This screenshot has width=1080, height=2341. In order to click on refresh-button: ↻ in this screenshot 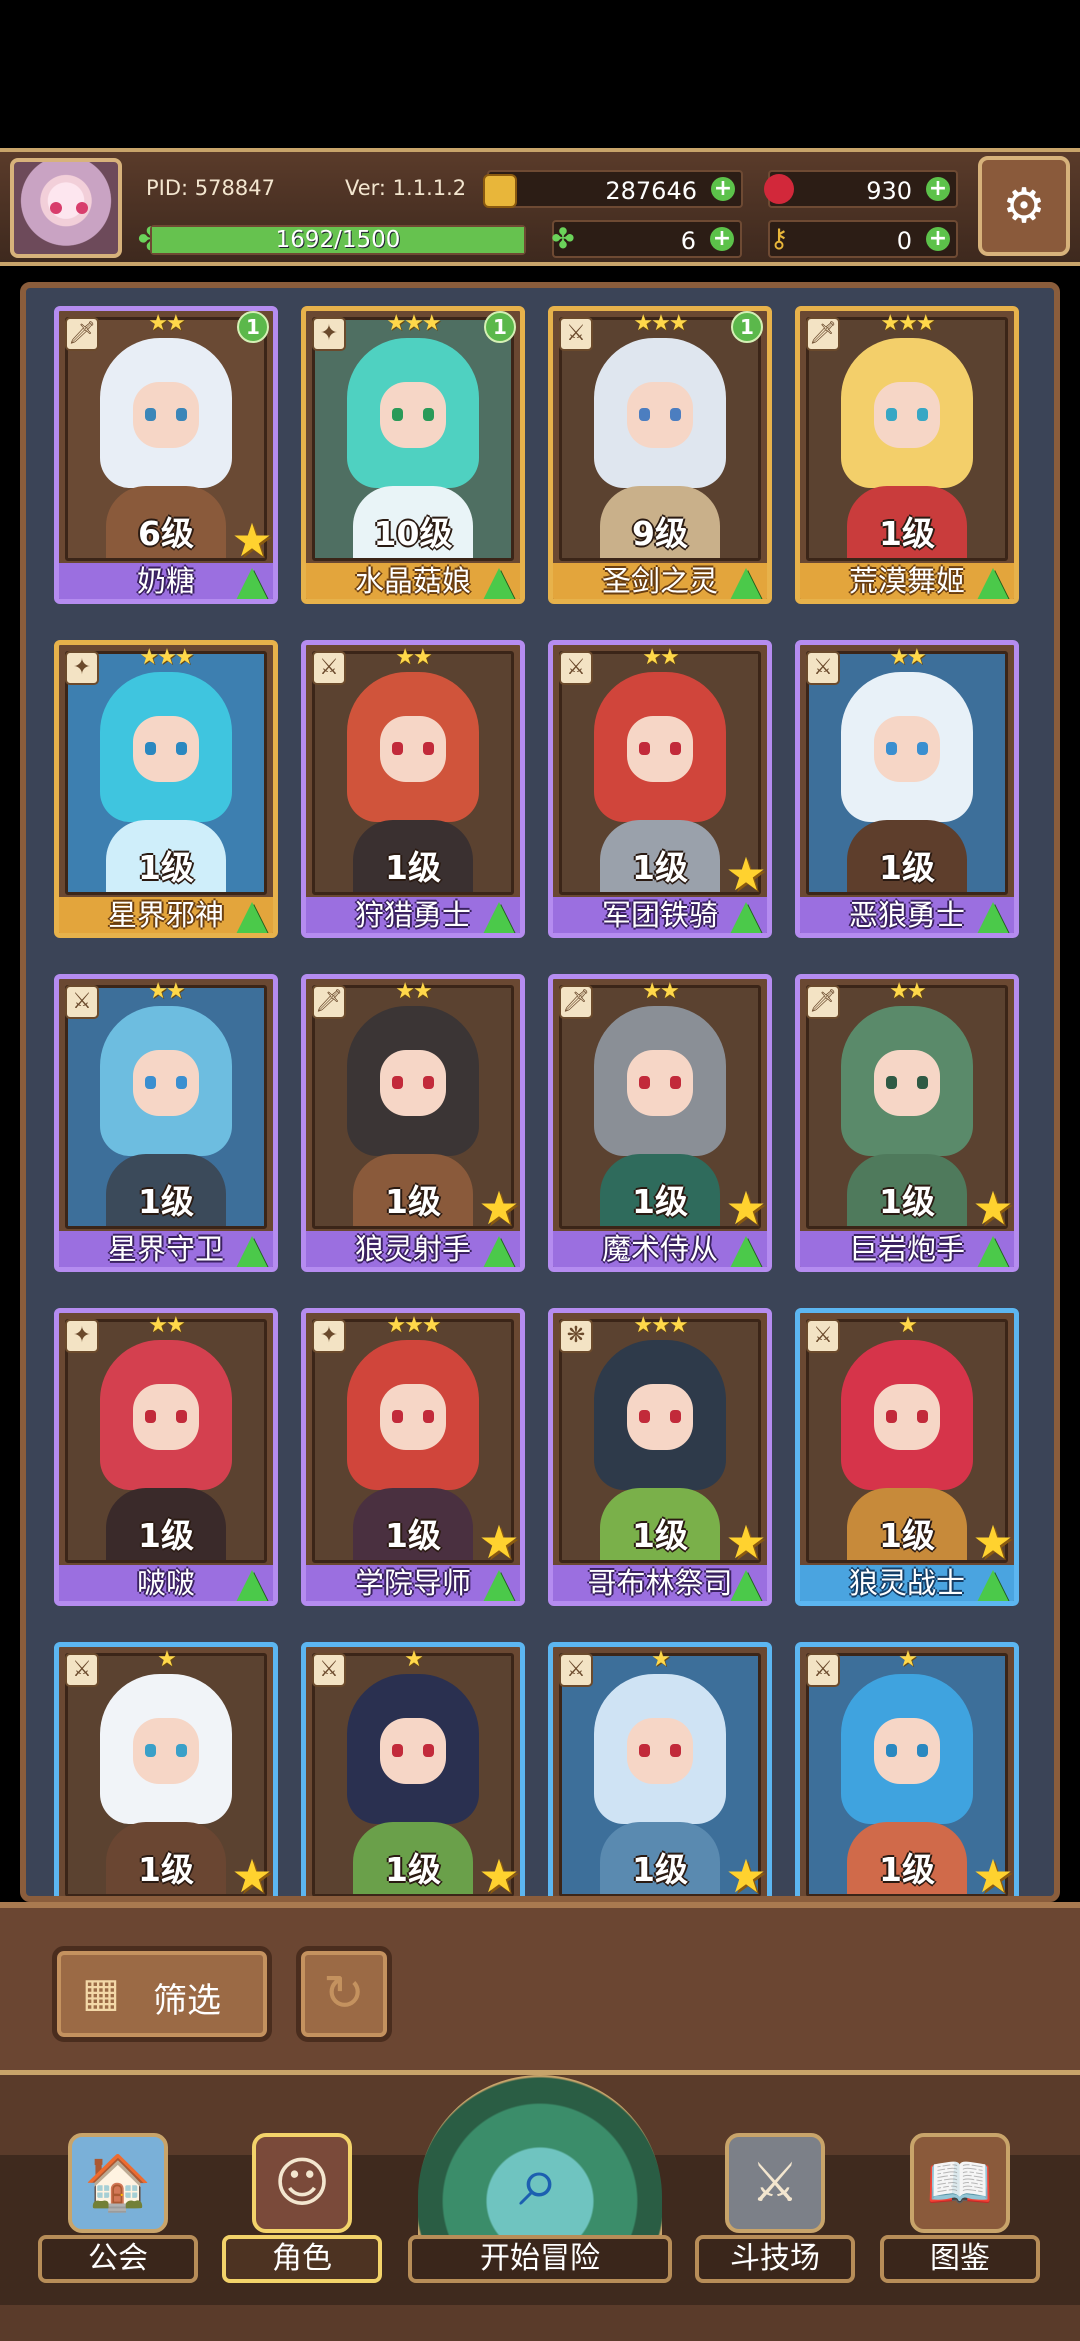, I will do `click(344, 1994)`.